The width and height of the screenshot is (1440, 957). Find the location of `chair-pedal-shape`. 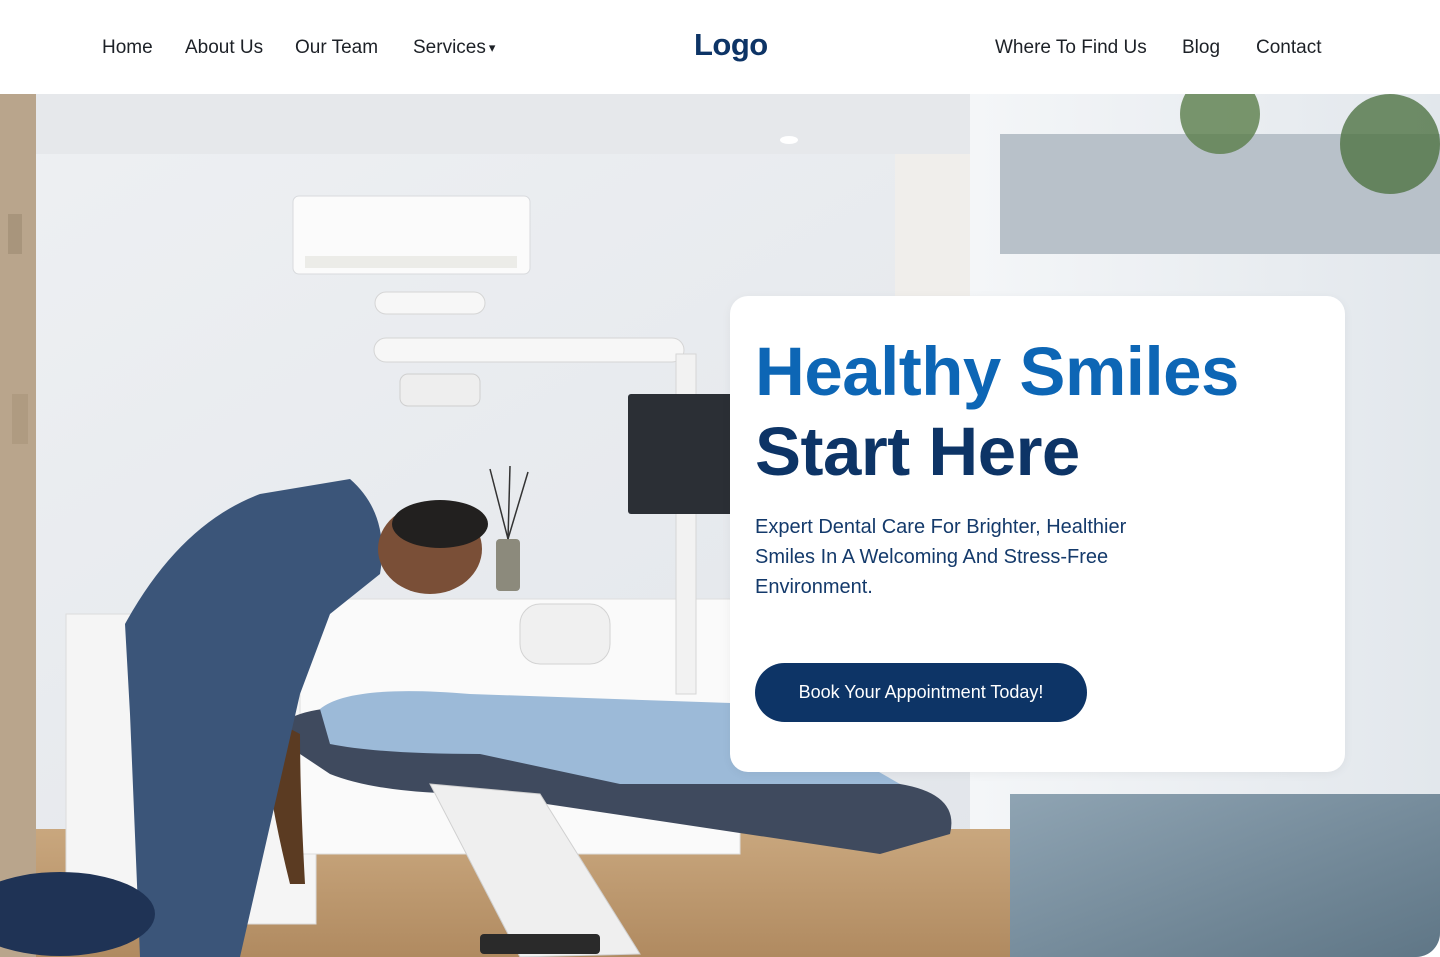

chair-pedal-shape is located at coordinates (540, 944).